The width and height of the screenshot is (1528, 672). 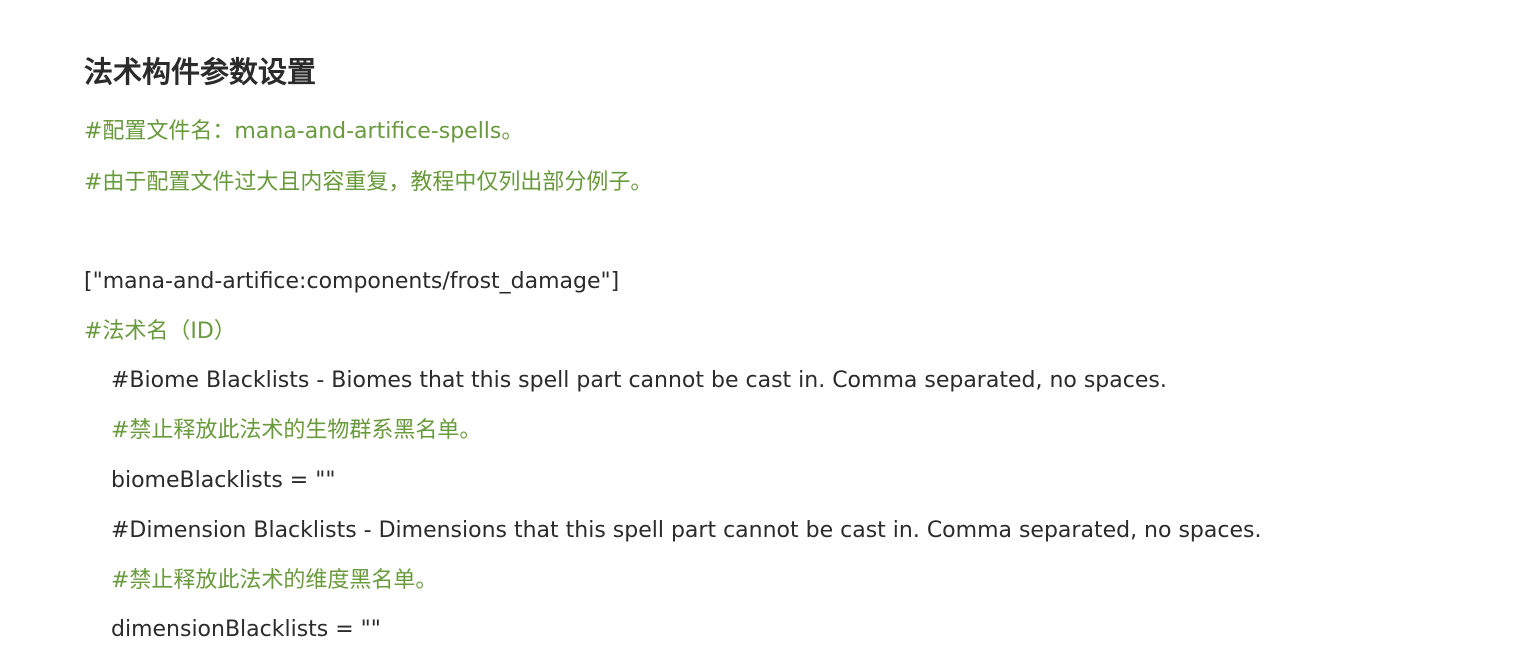 I want to click on note-comment: #由于配置文件过大且内容重复，教程中仅列出部分例子。, so click(x=368, y=182).